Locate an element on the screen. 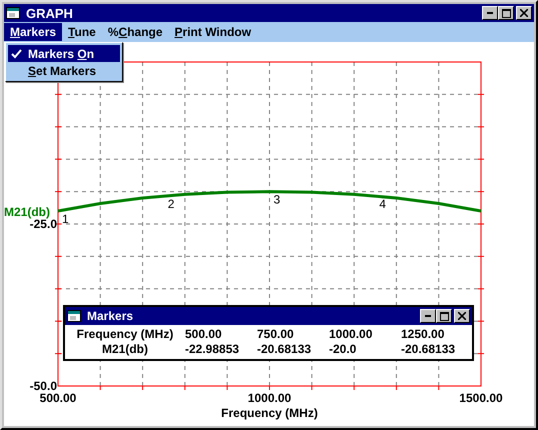 This screenshot has width=538, height=430. marker-label: 4 is located at coordinates (382, 204).